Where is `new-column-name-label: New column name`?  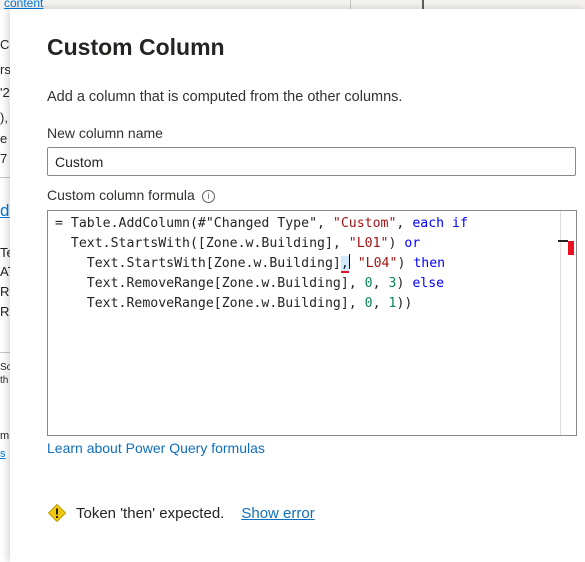 new-column-name-label: New column name is located at coordinates (105, 133).